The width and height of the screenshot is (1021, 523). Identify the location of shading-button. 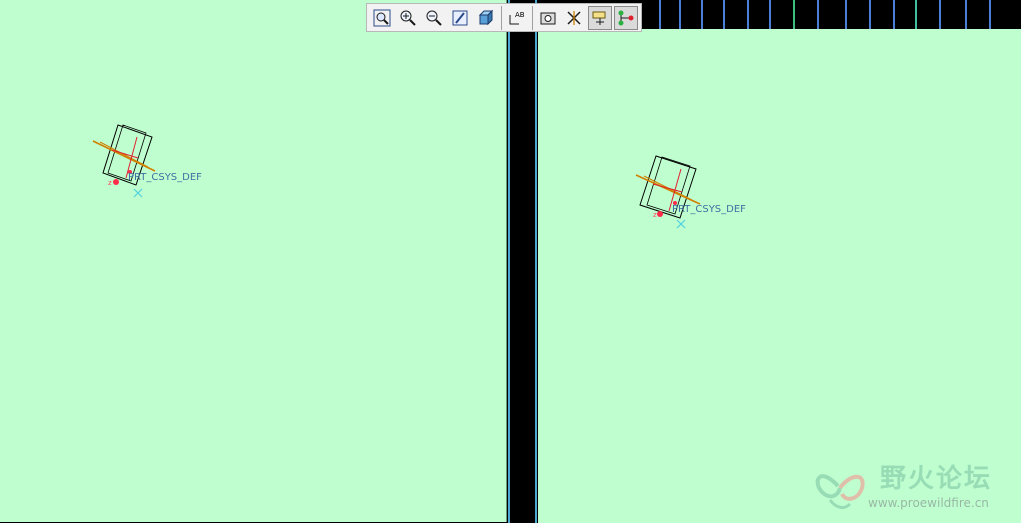
(486, 18).